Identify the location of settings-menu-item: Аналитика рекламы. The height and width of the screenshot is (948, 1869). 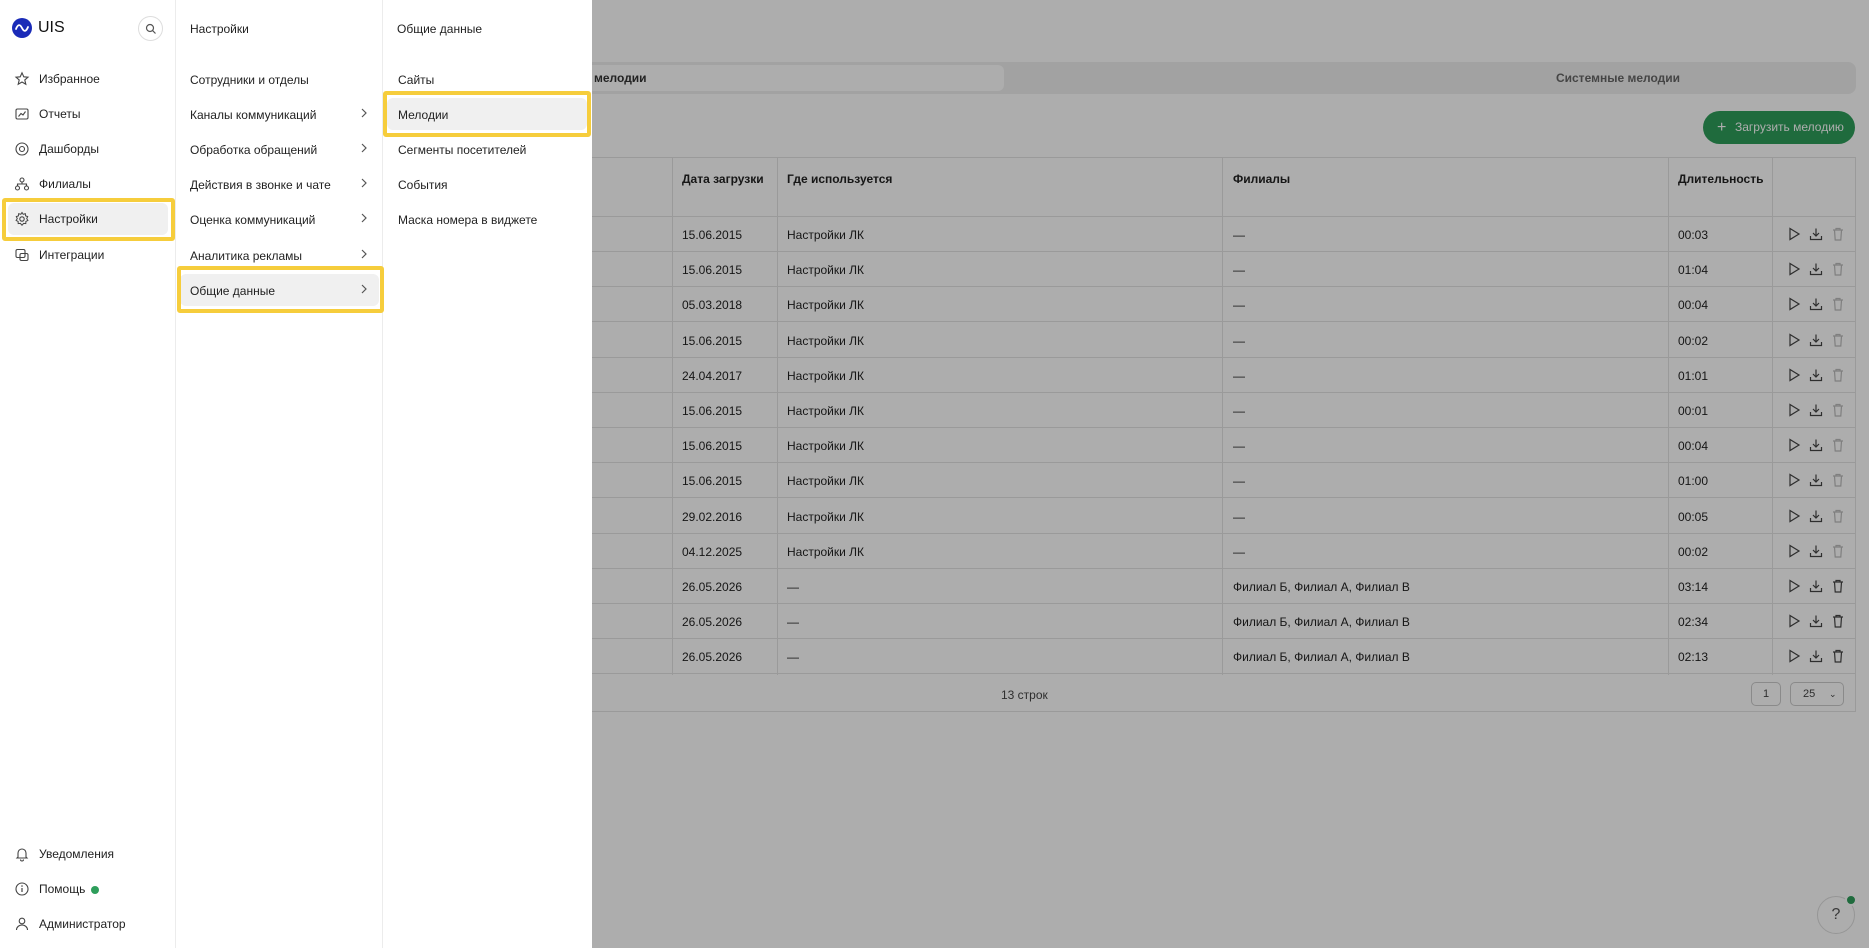
(279, 255).